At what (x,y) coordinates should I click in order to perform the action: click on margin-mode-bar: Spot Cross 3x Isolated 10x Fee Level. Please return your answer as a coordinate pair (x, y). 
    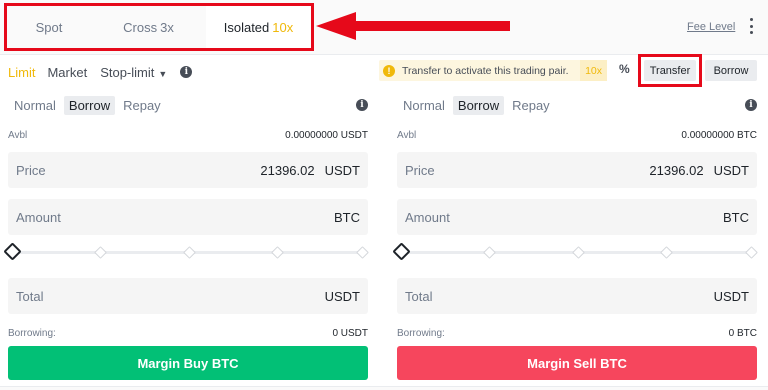
    Looking at the image, I should click on (384, 27).